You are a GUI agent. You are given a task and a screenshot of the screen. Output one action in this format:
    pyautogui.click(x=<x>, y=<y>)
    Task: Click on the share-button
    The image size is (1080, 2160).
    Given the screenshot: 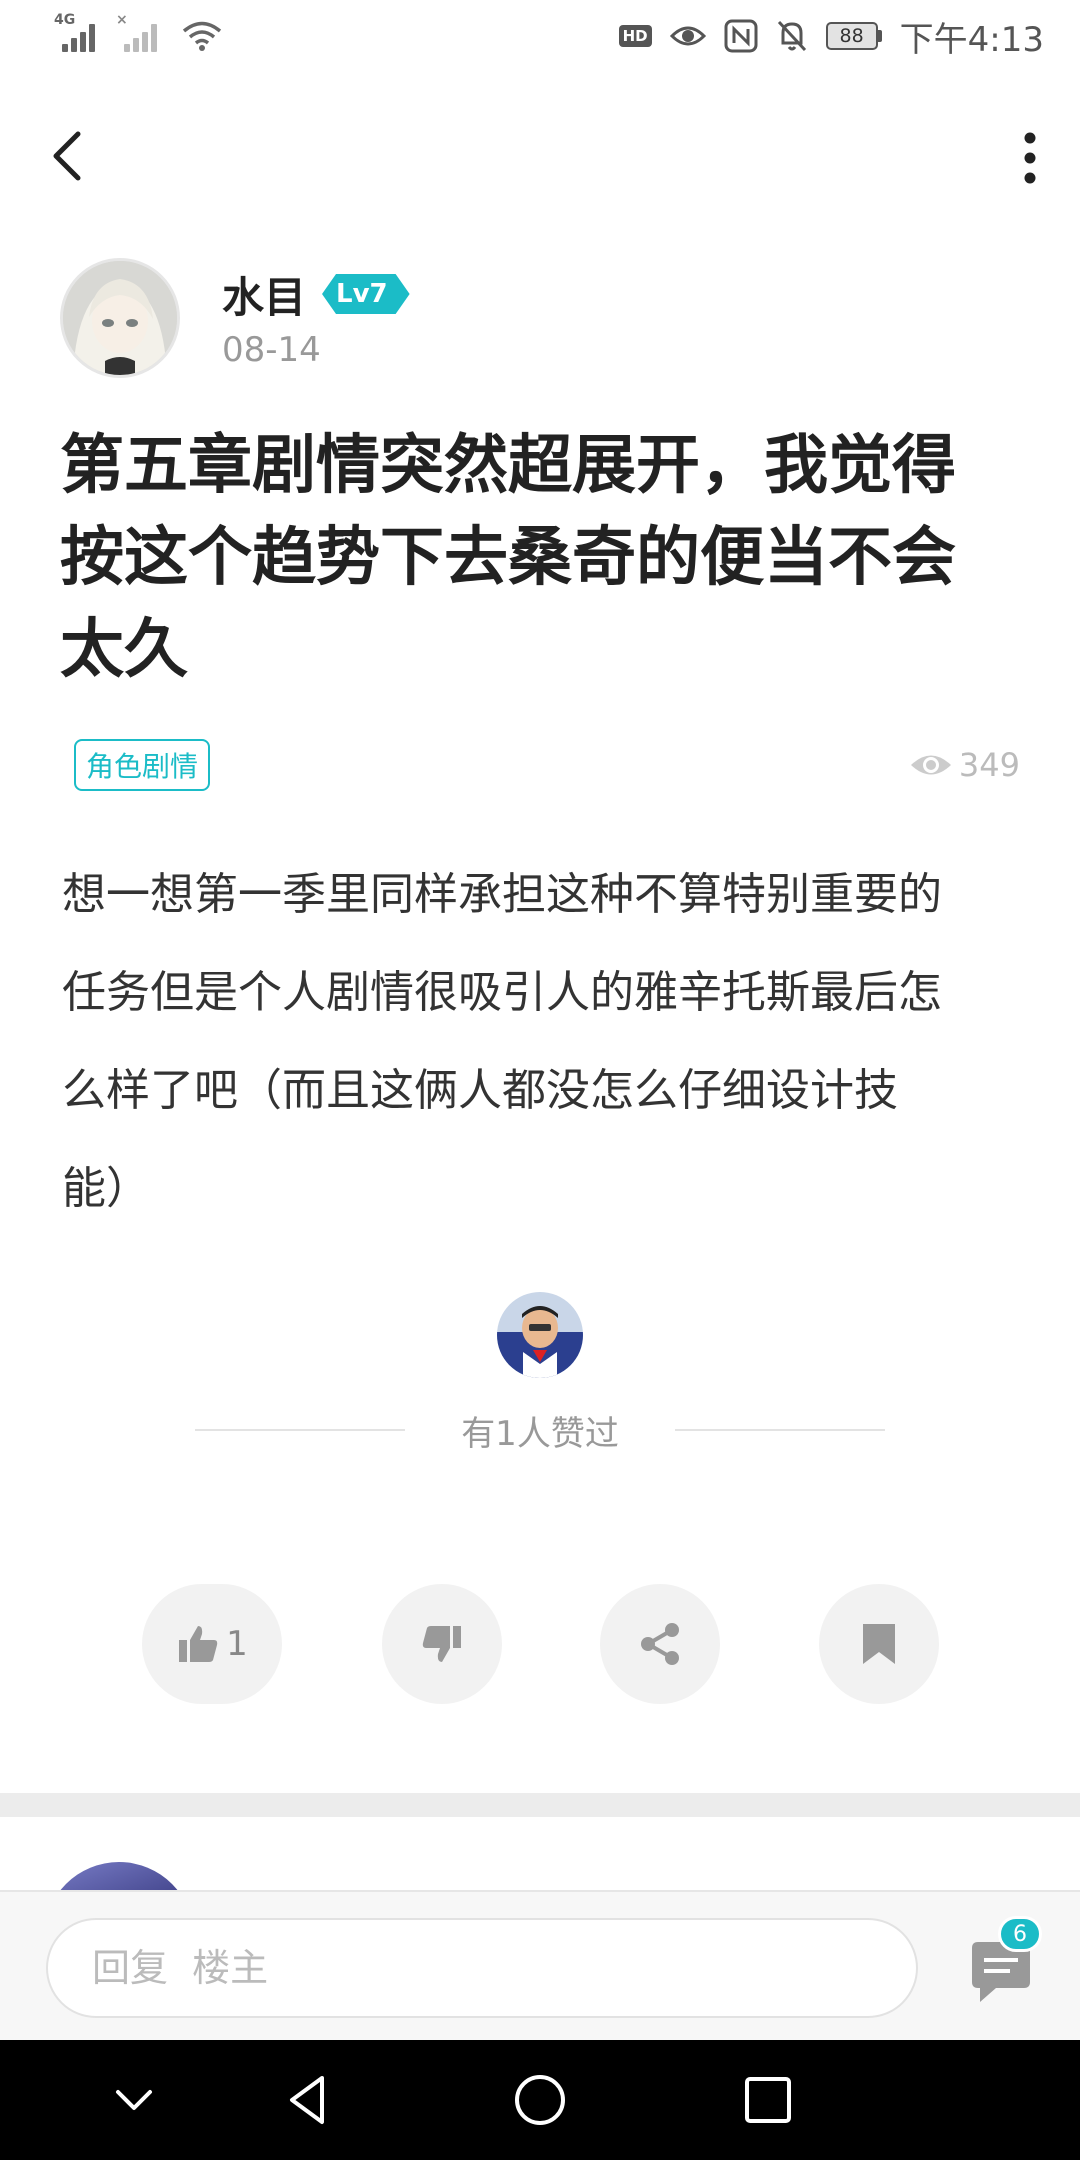 What is the action you would take?
    pyautogui.click(x=660, y=1644)
    